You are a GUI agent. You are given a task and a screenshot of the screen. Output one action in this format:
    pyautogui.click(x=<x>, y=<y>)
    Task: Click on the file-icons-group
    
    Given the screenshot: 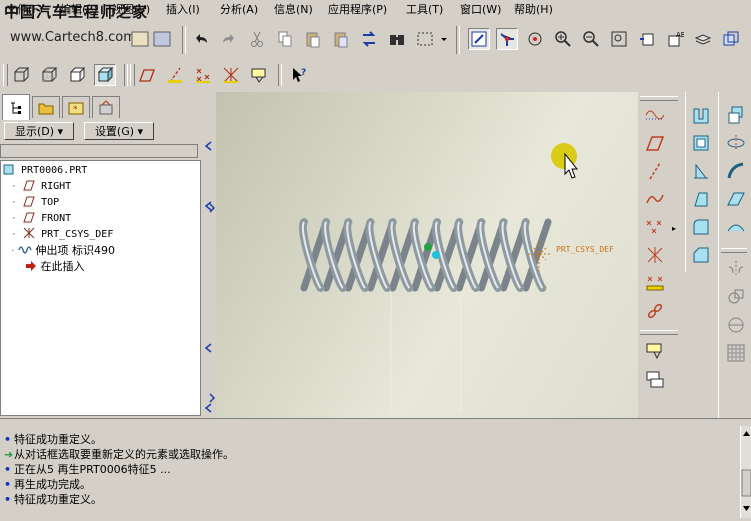 What is the action you would take?
    pyautogui.click(x=151, y=39)
    